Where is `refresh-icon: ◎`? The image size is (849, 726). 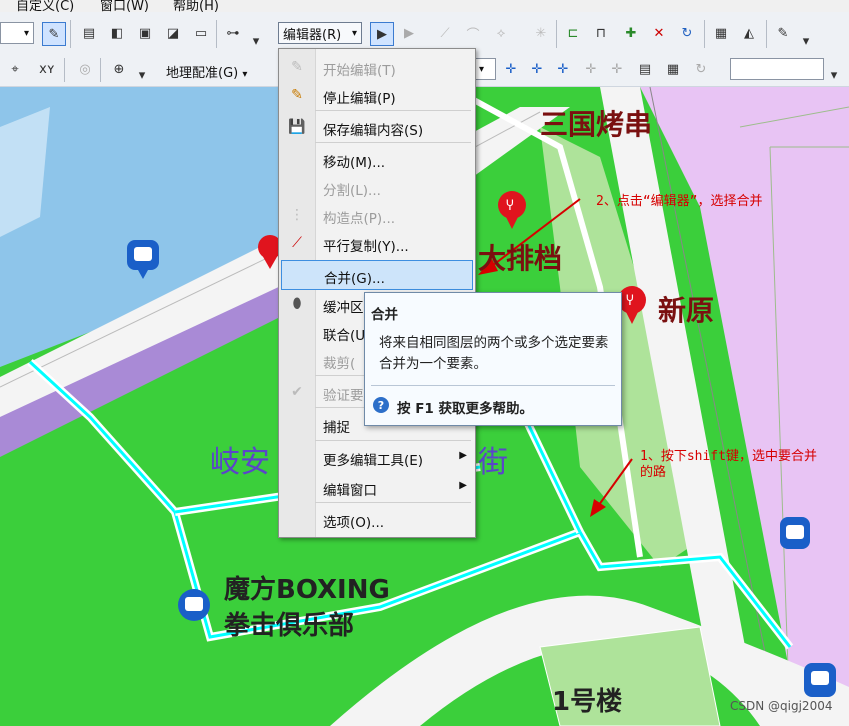 refresh-icon: ◎ is located at coordinates (85, 69).